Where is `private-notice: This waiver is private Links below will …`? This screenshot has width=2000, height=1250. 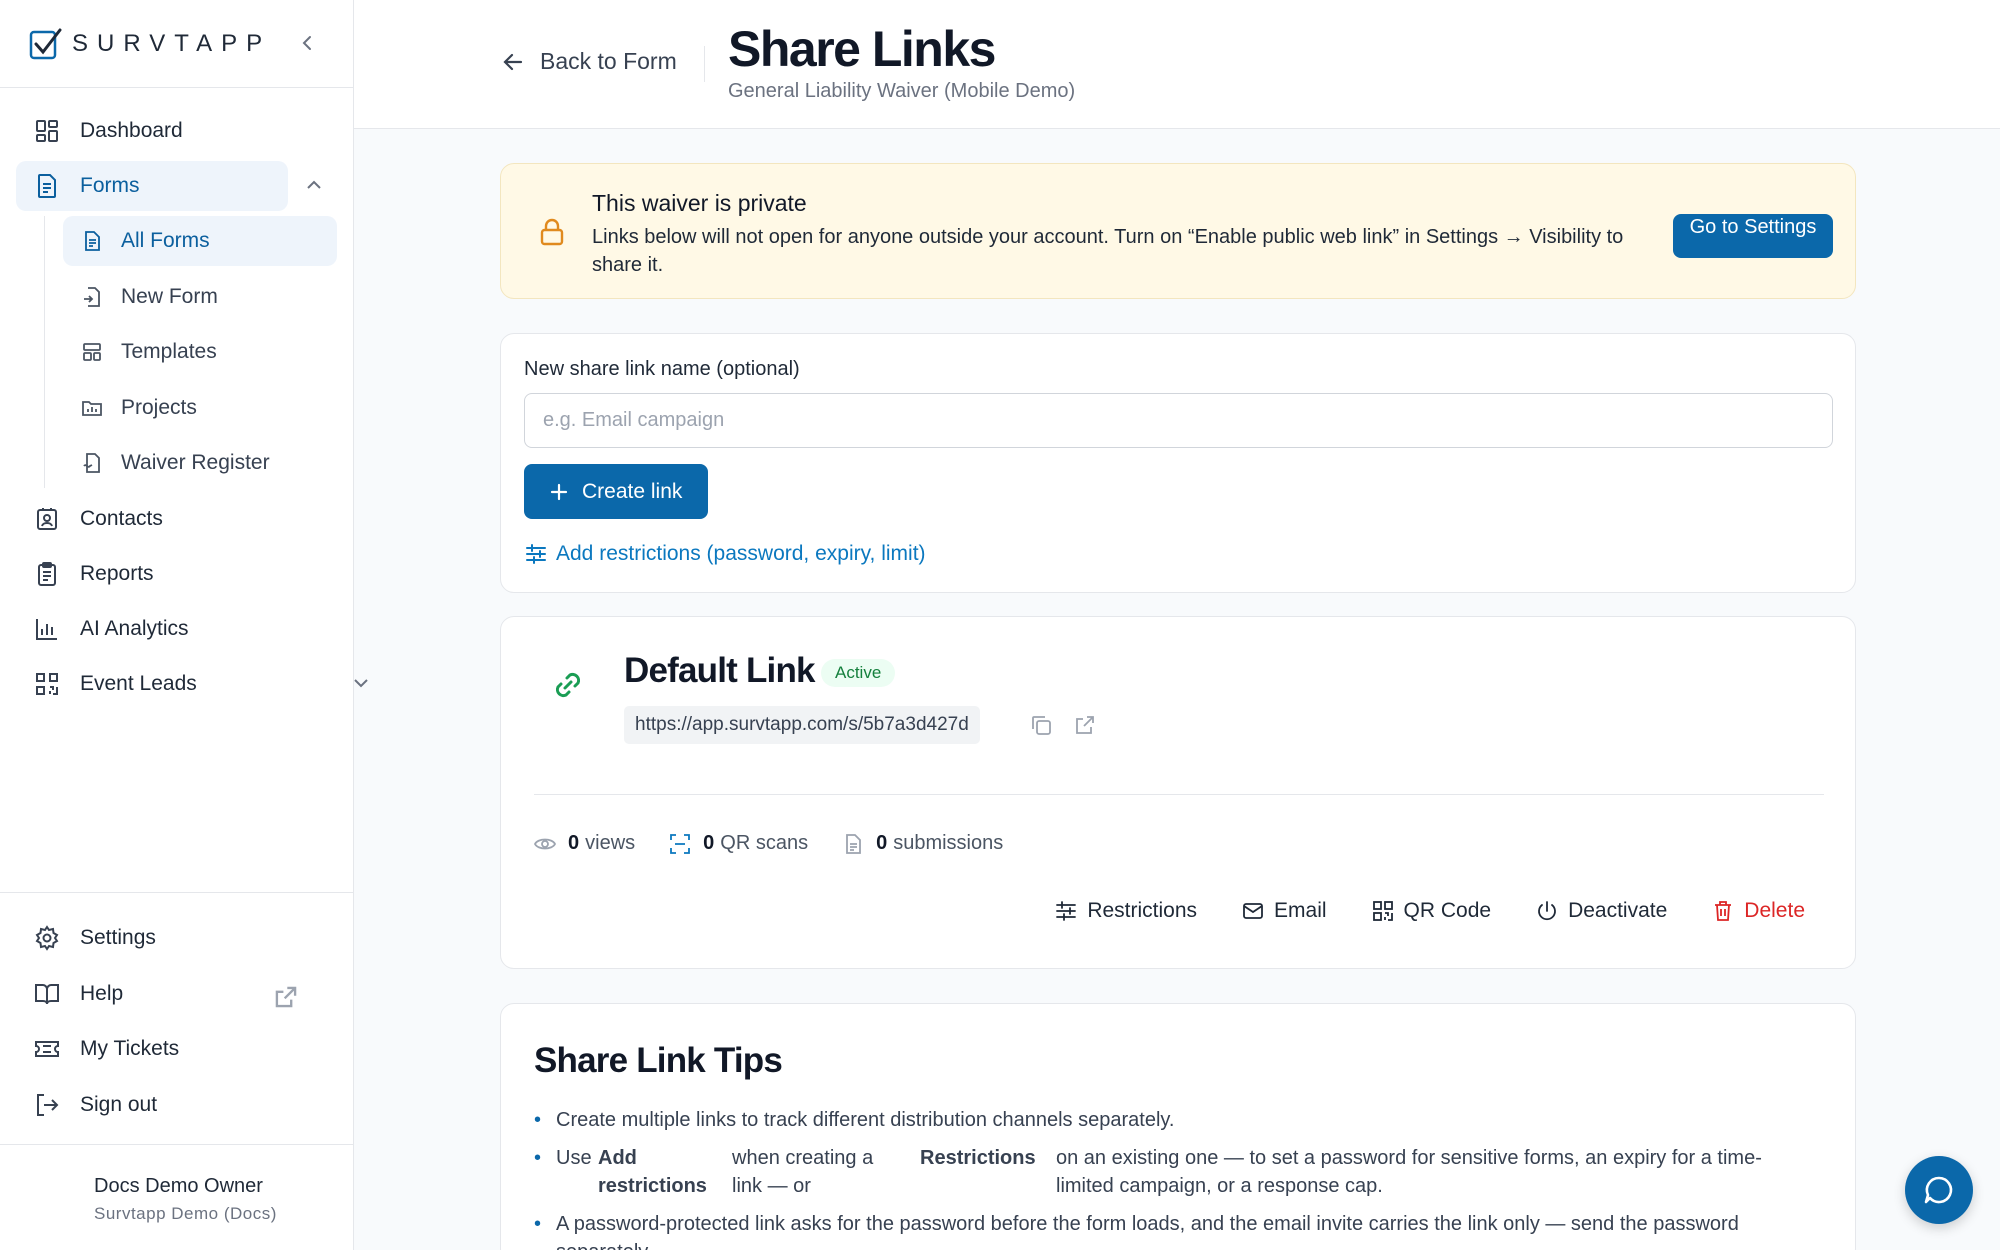 private-notice: This waiver is private Links below will … is located at coordinates (1178, 231).